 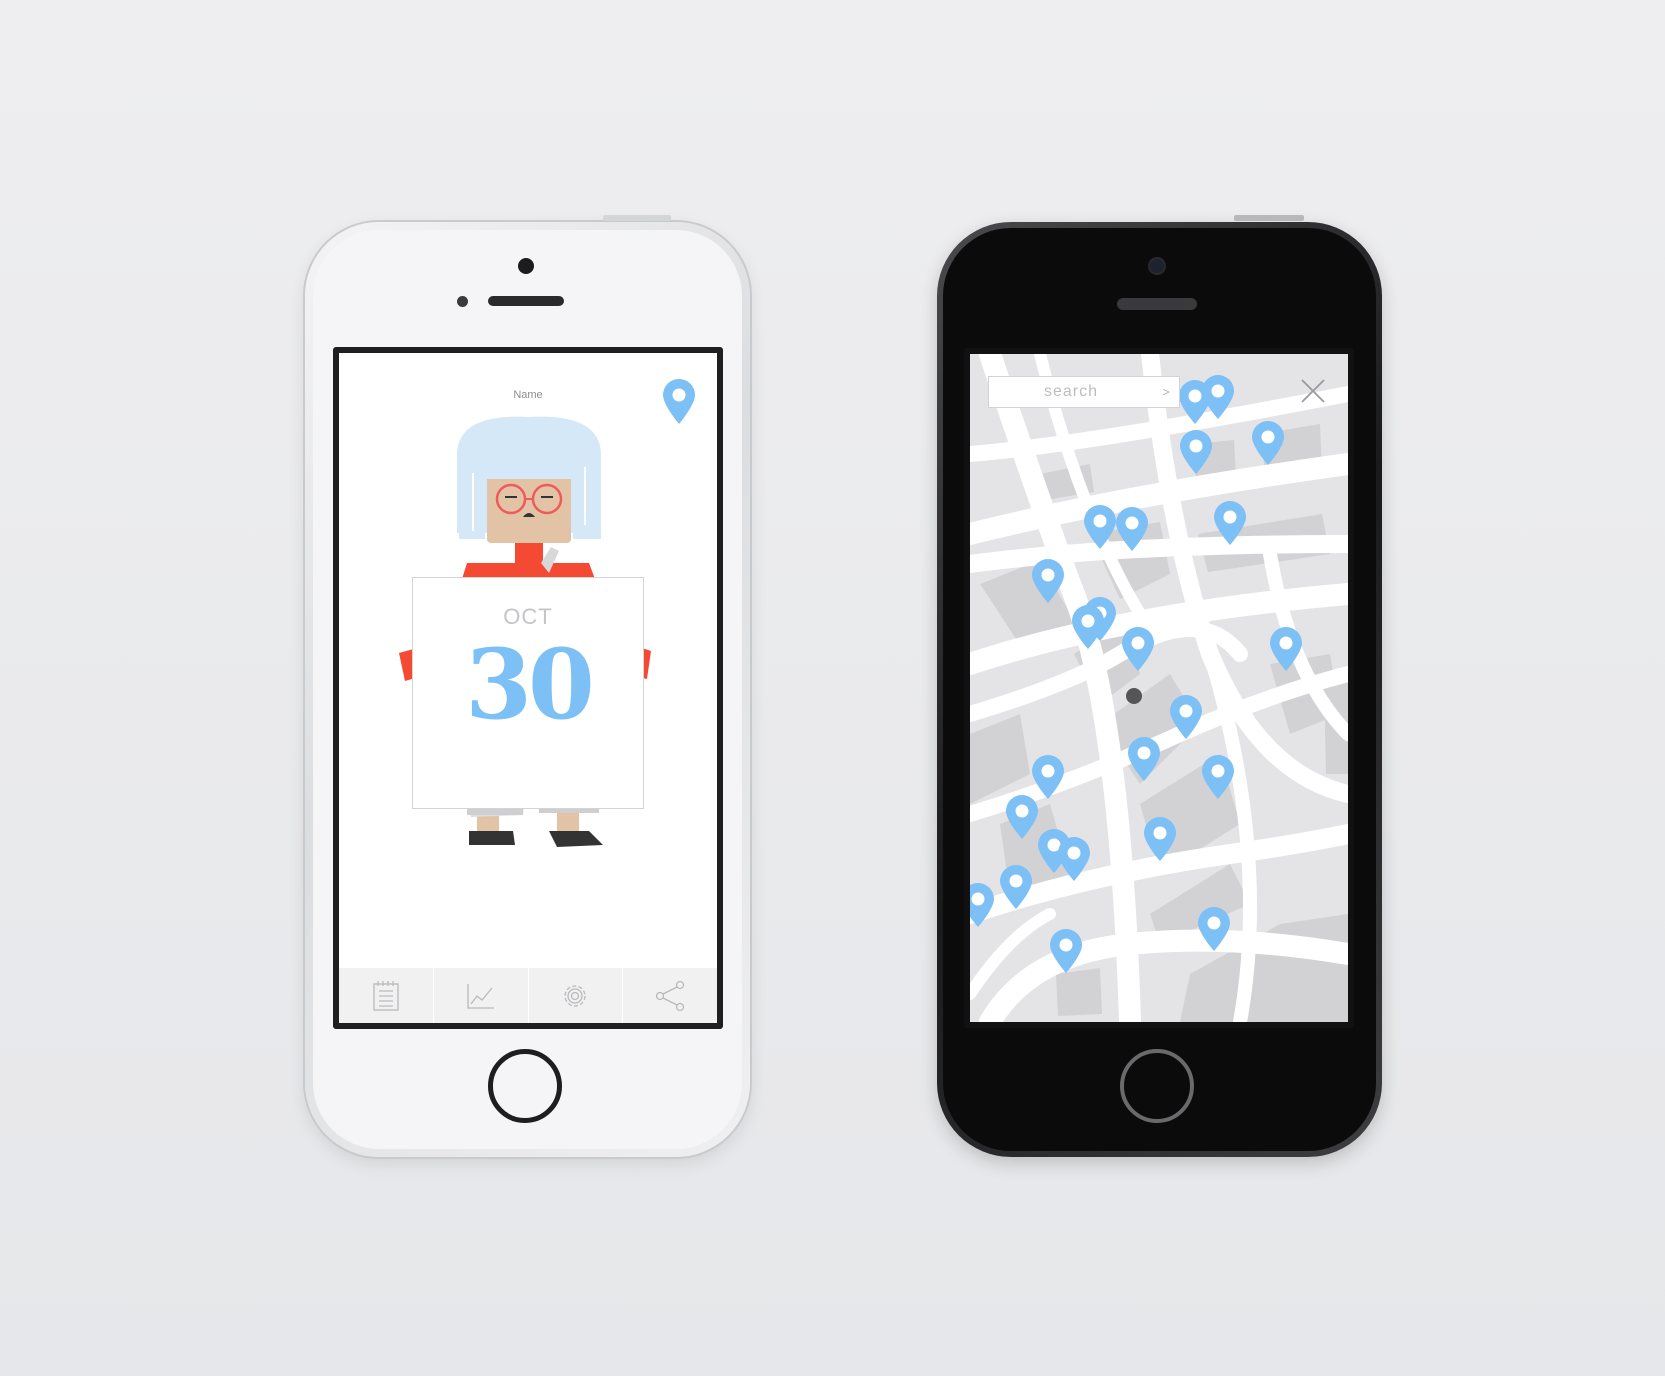 I want to click on notepad-icon, so click(x=386, y=995).